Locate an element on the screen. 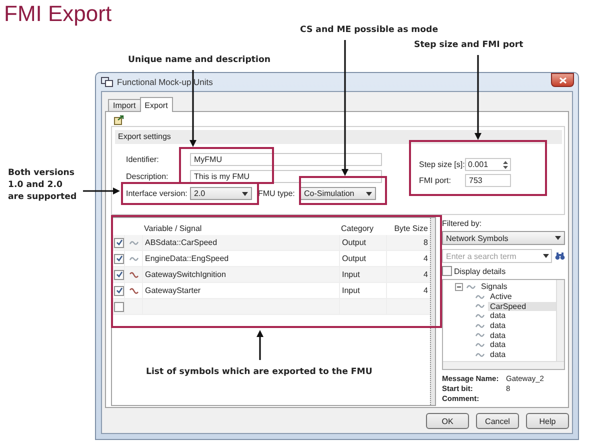 This screenshot has width=600, height=448. vertical-scrollbar is located at coordinates (560, 320).